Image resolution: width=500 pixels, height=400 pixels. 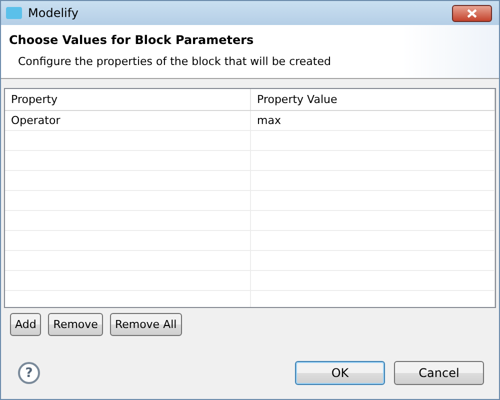 What do you see at coordinates (132, 40) in the screenshot?
I see `dialog-title: Choose Values for Block Parameters` at bounding box center [132, 40].